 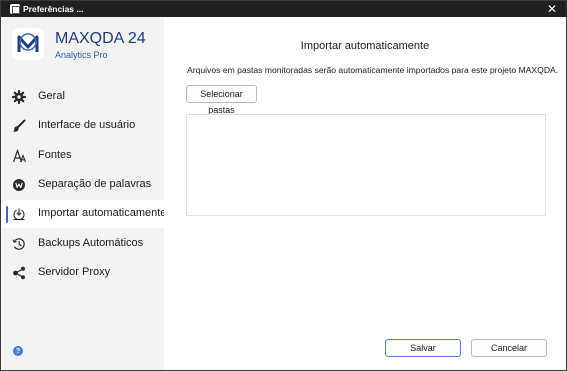 What do you see at coordinates (102, 213) in the screenshot?
I see `sidebar-item-label: Importar automaticamente` at bounding box center [102, 213].